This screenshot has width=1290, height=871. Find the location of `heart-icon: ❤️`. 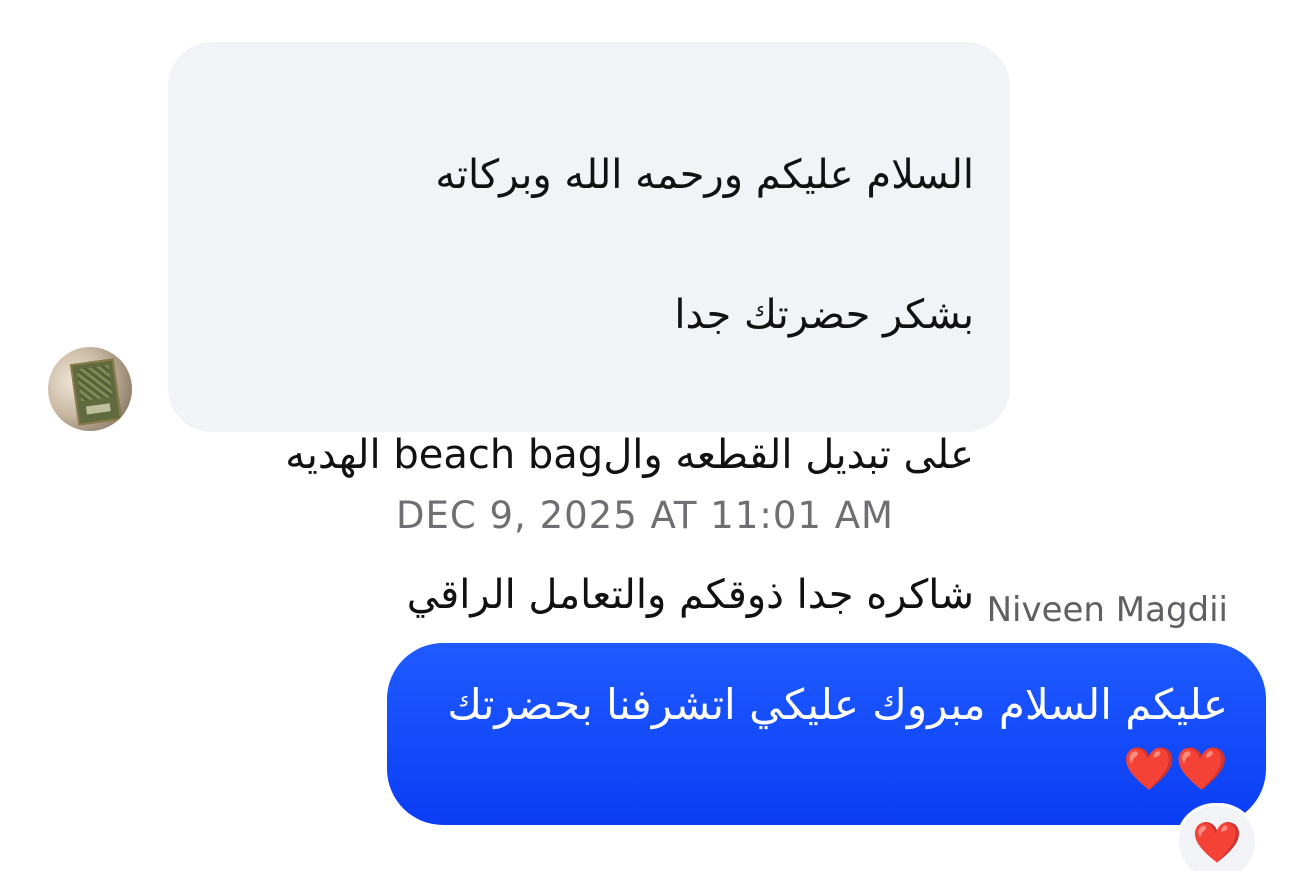

heart-icon: ❤️ is located at coordinates (1217, 842).